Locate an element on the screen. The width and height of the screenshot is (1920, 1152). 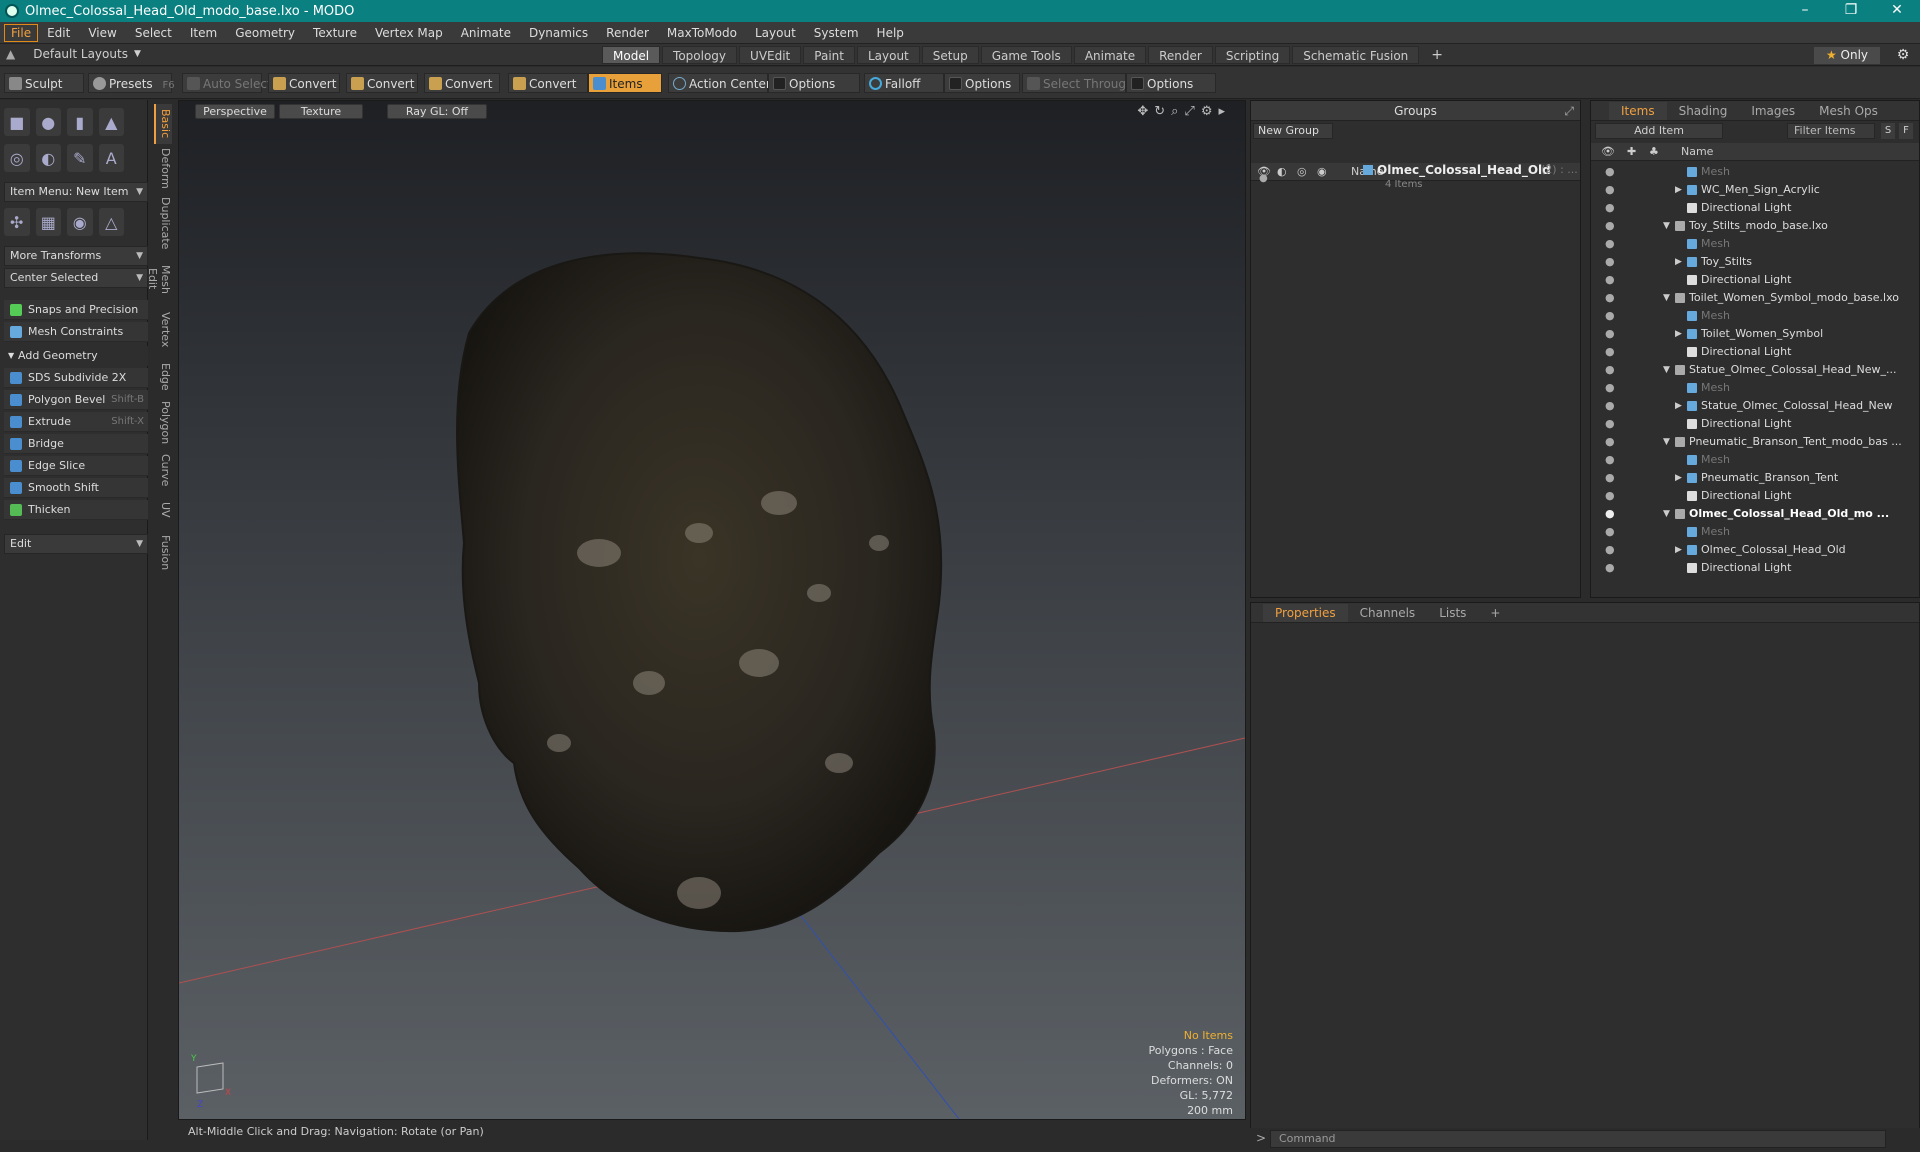
tab-shading: Shading is located at coordinates (1703, 111).